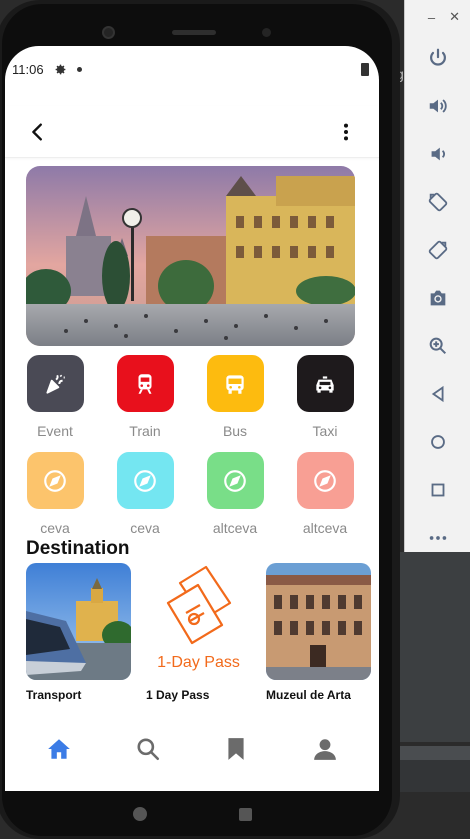  I want to click on destination-card-museum: Muzeul de Arta, so click(318, 632).